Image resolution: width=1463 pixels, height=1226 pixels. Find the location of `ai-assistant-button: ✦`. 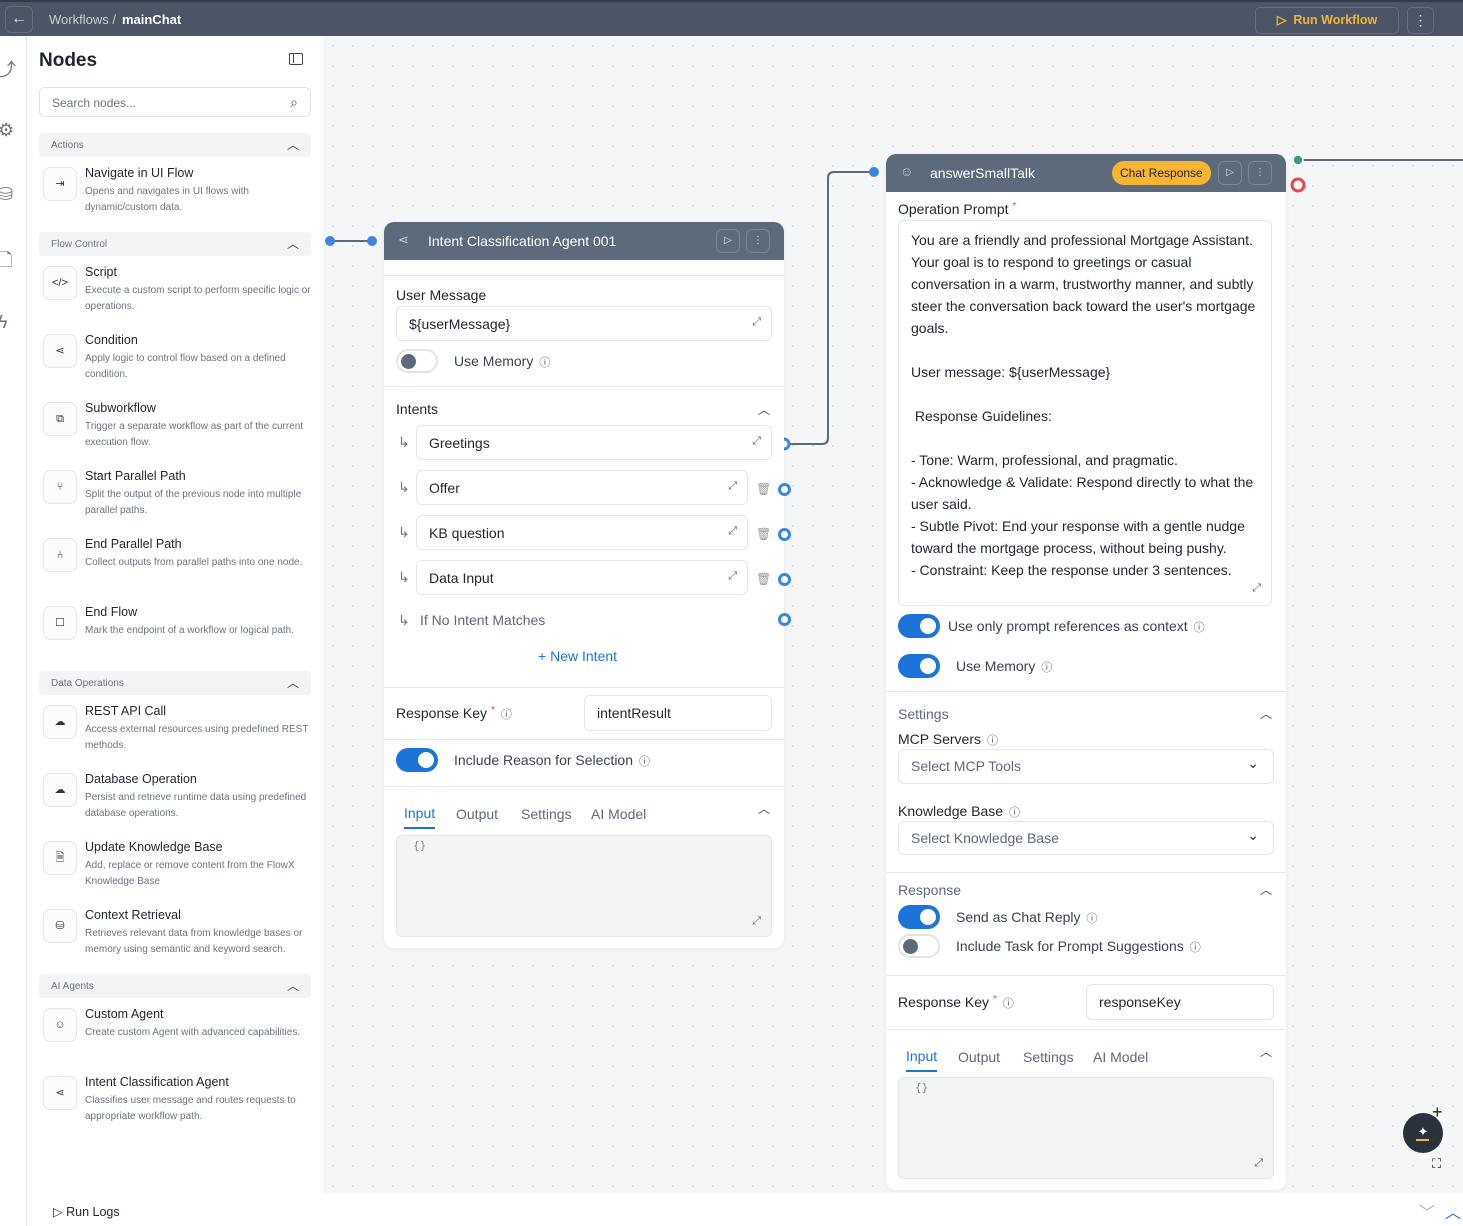

ai-assistant-button: ✦ is located at coordinates (1423, 1133).